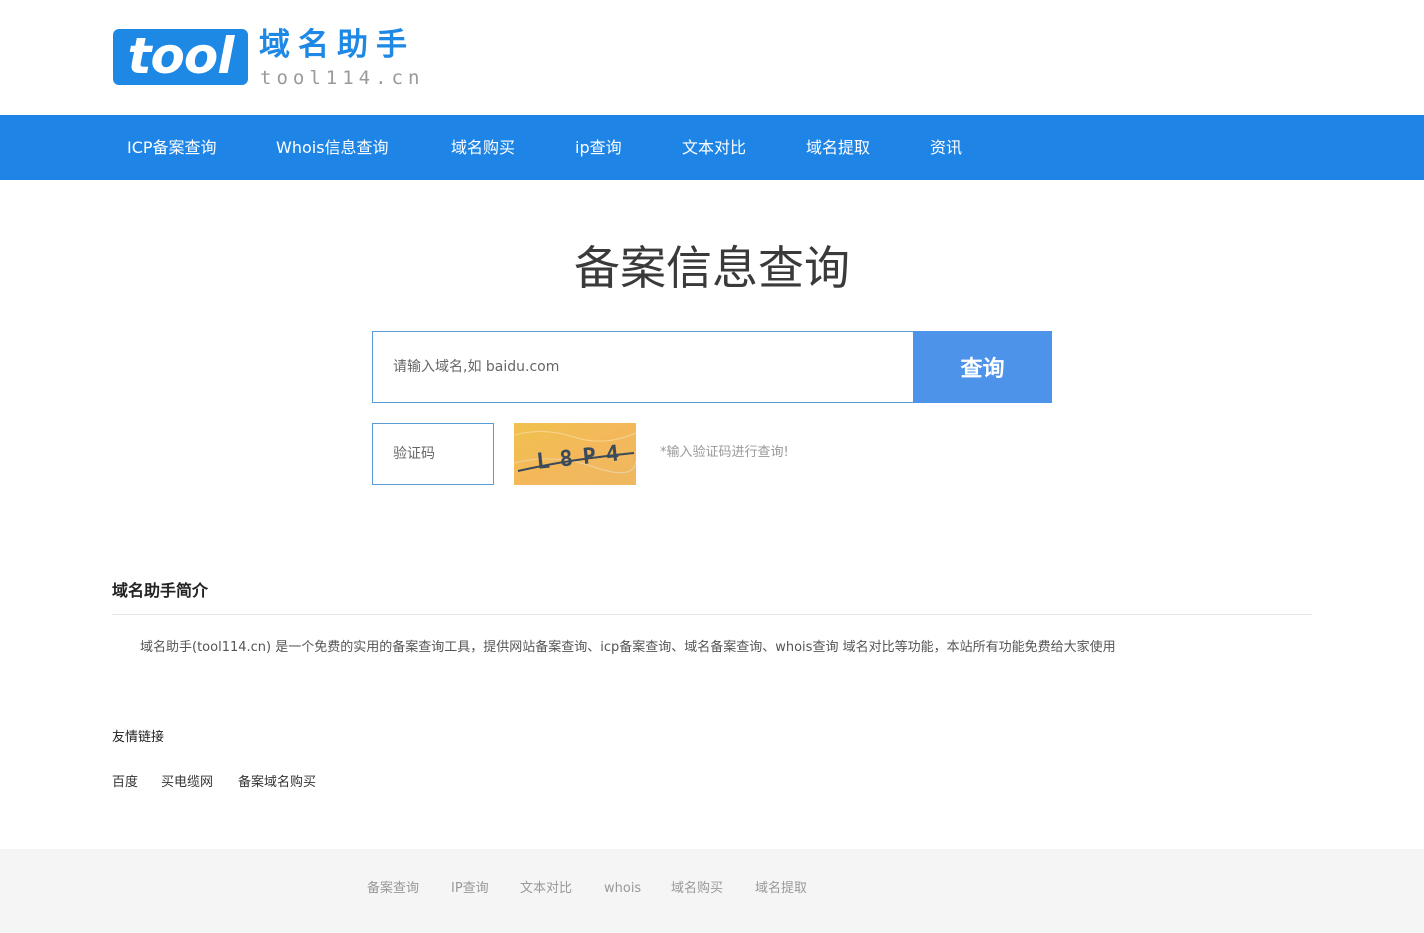 Image resolution: width=1424 pixels, height=933 pixels. What do you see at coordinates (172, 147) in the screenshot?
I see `nav-item-icp: ICP备案查询` at bounding box center [172, 147].